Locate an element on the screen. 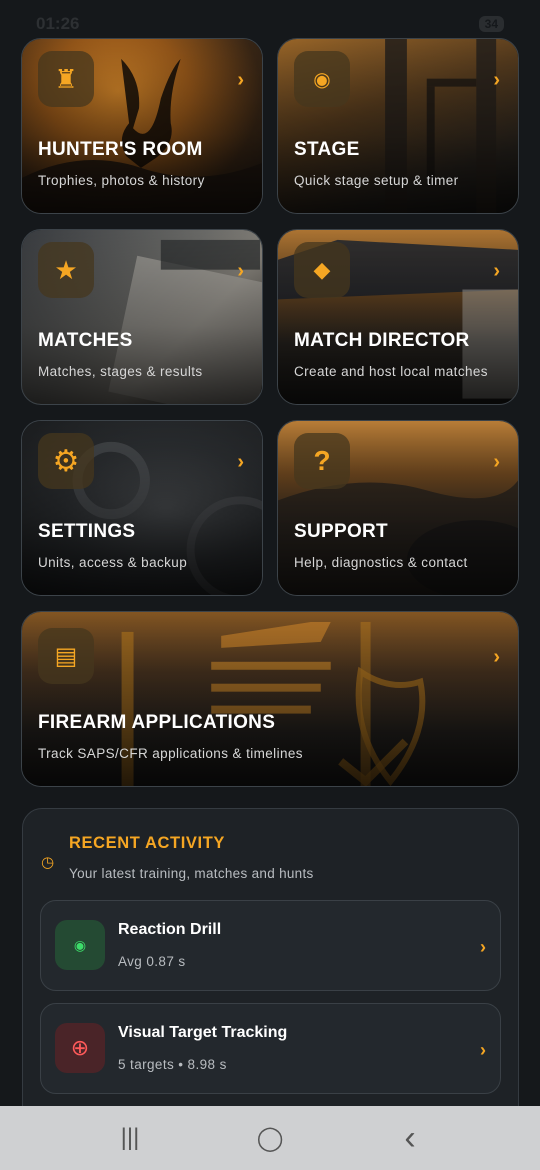 The width and height of the screenshot is (540, 1170). activity-title: Visual Target Tracking is located at coordinates (203, 1032).